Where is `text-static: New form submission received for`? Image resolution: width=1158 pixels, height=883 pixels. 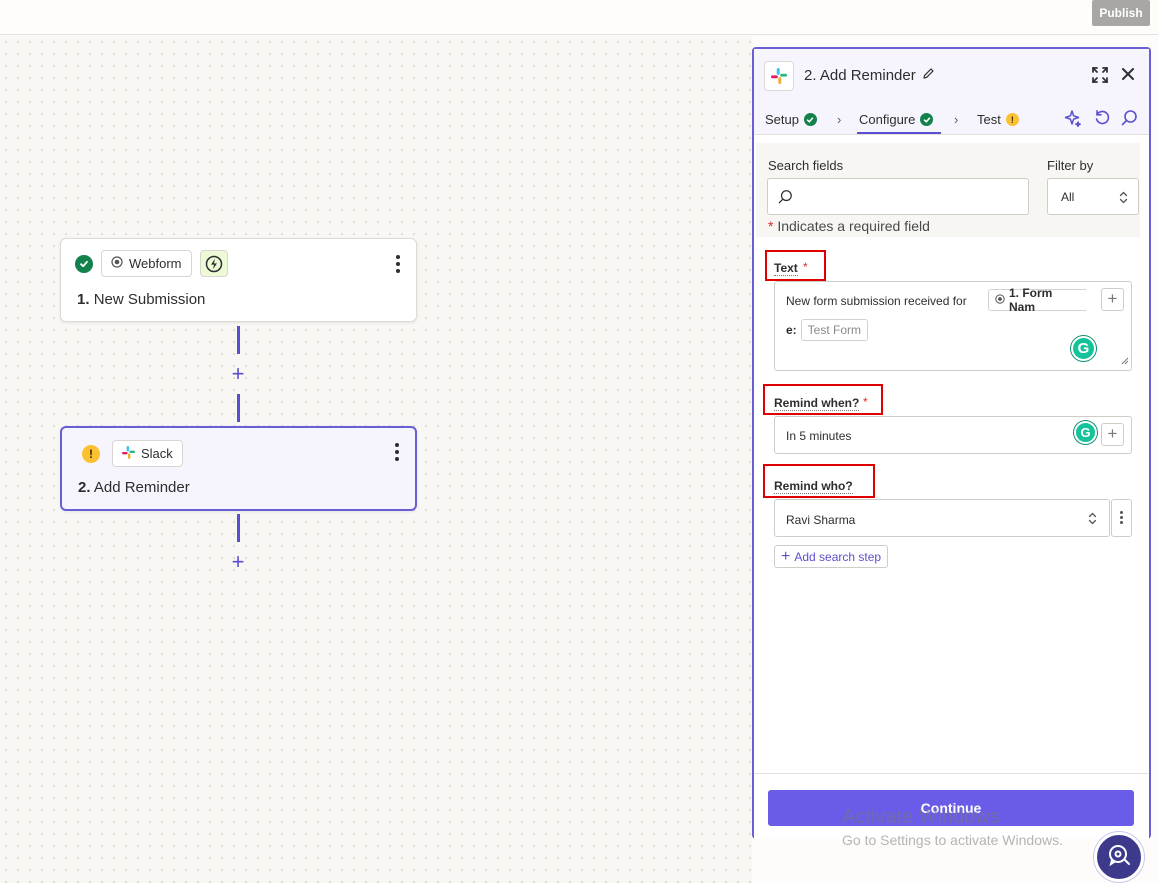 text-static: New form submission received for is located at coordinates (876, 301).